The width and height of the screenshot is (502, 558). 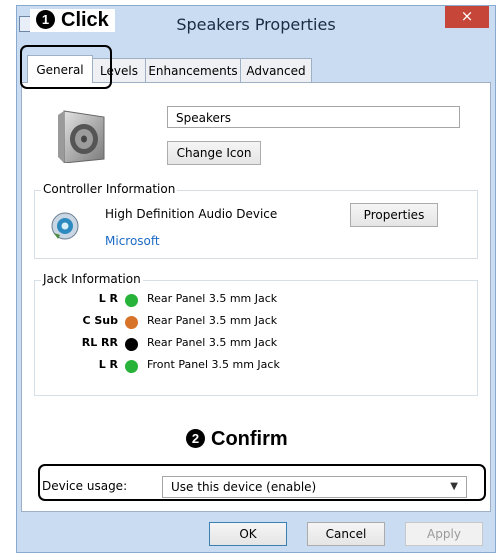 I want to click on cancel-button: Cancel, so click(x=346, y=534).